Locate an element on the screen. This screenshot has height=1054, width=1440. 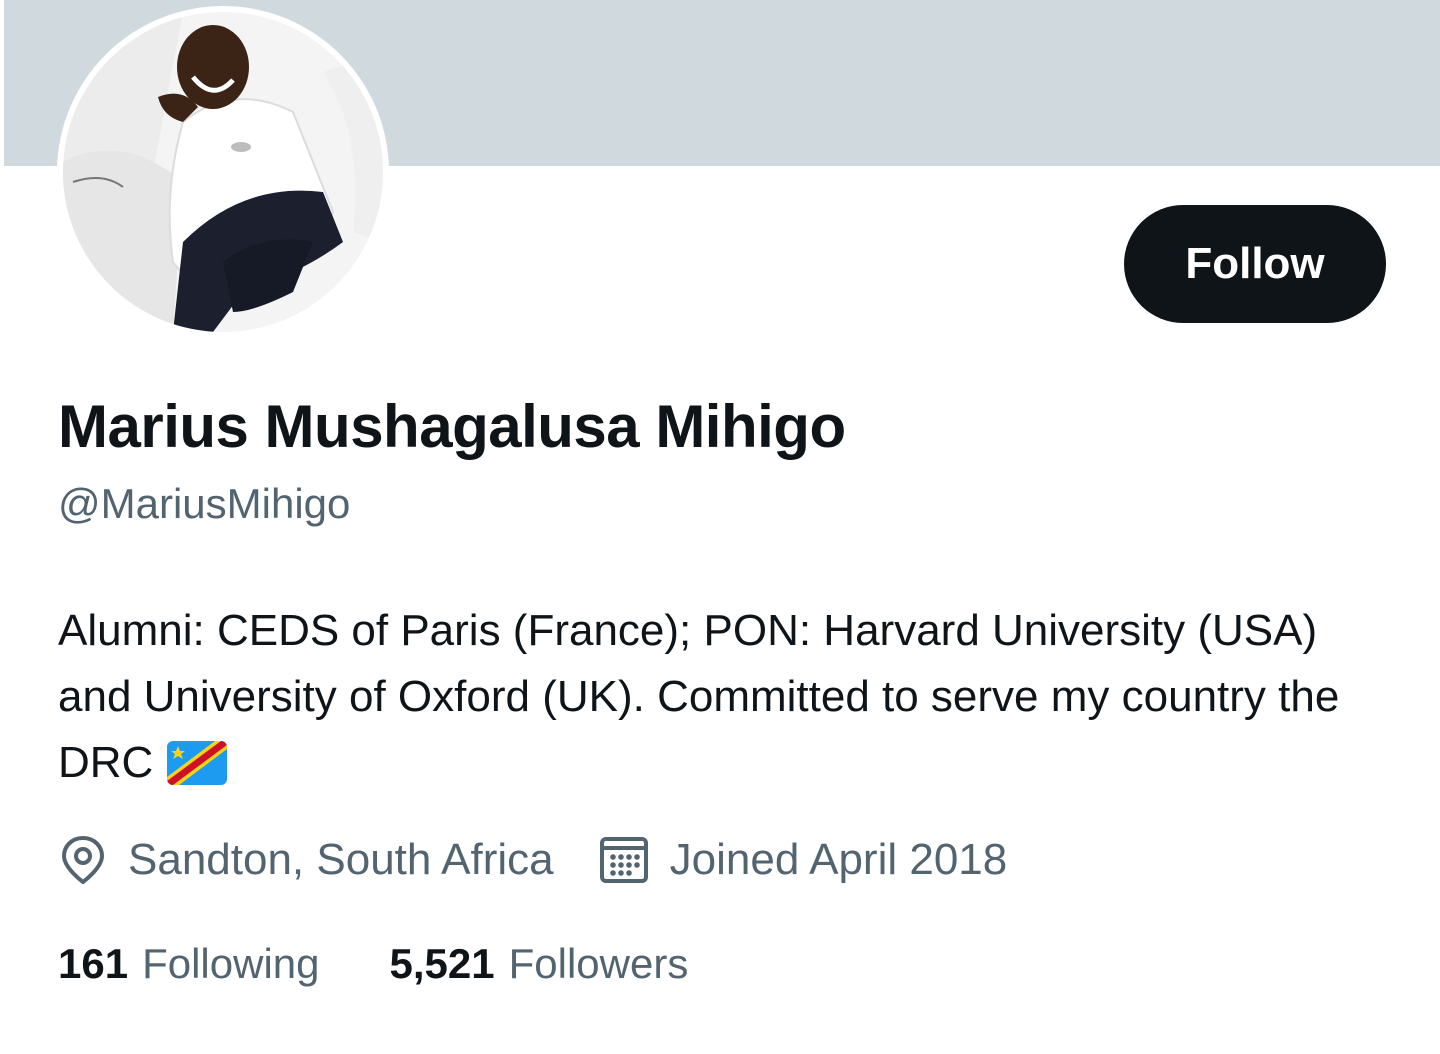
profile-meta: Sandton, South Africa Joined April 2018 is located at coordinates (532, 860).